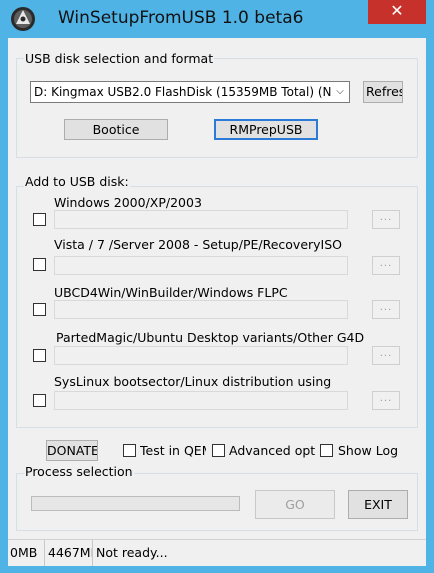  I want to click on path-field-partedmagic, so click(201, 355).